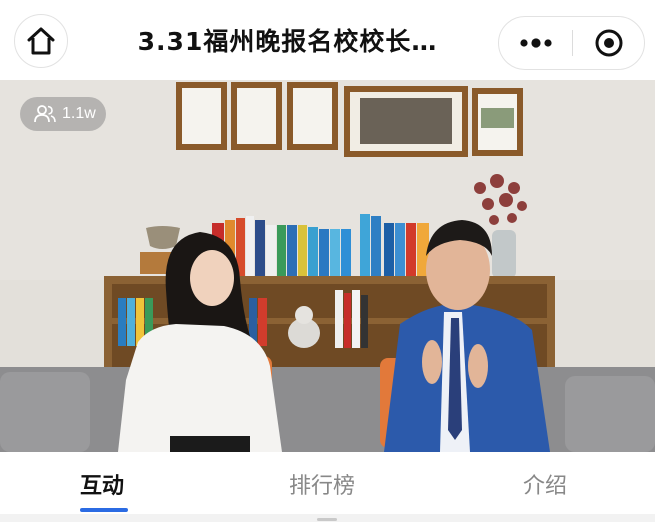 This screenshot has height=522, width=655. What do you see at coordinates (104, 510) in the screenshot?
I see `active-tab-indicator` at bounding box center [104, 510].